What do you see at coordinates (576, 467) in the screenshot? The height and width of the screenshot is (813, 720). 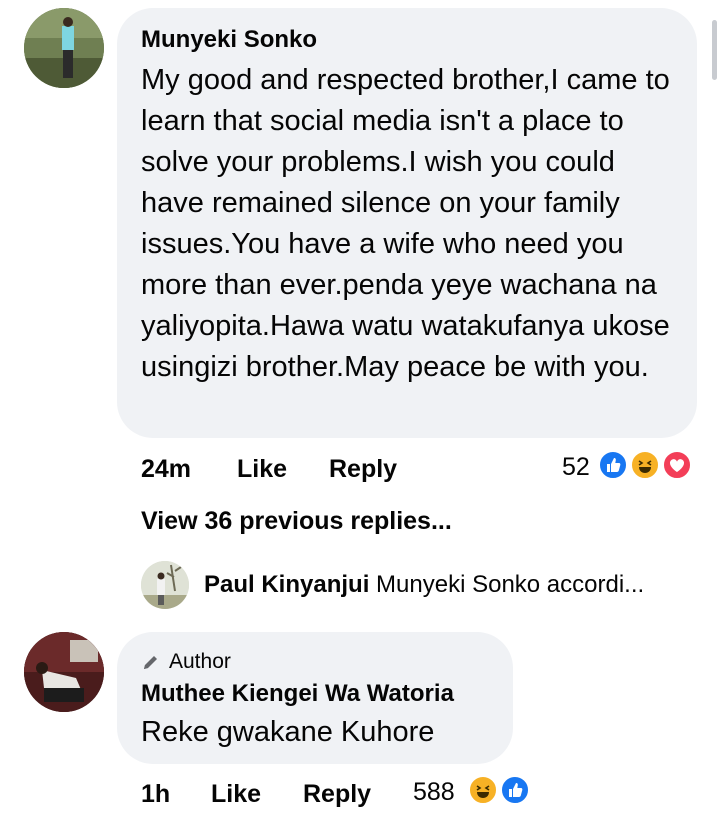 I see `reaction-count: 52` at bounding box center [576, 467].